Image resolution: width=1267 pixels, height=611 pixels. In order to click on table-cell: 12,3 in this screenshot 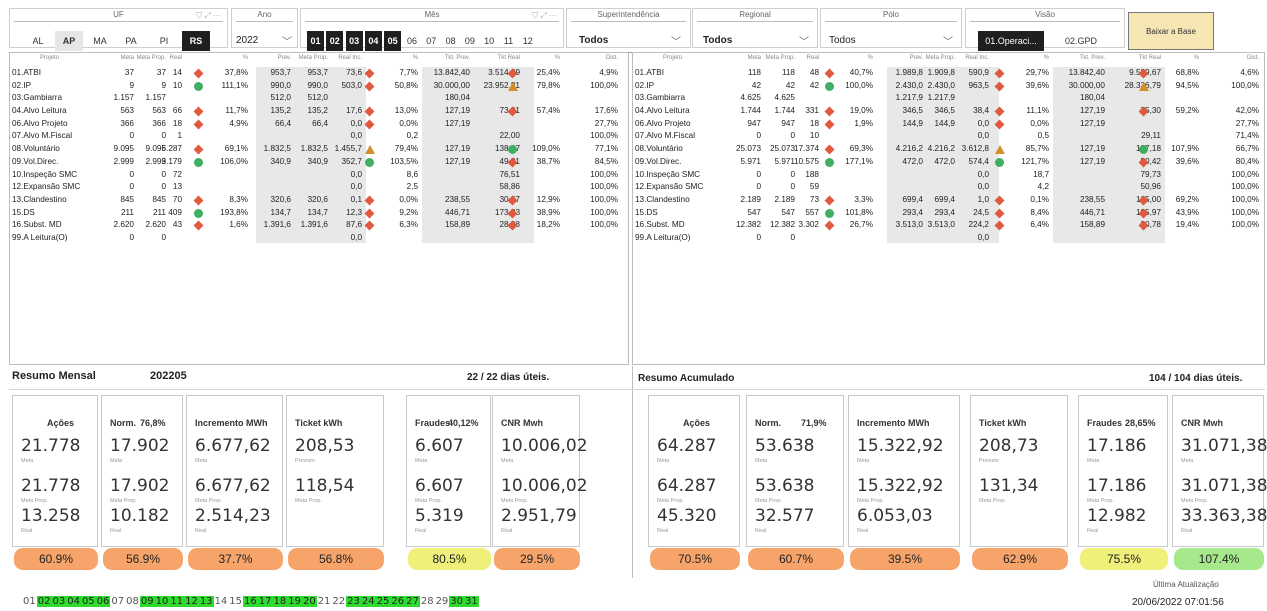, I will do `click(354, 212)`.